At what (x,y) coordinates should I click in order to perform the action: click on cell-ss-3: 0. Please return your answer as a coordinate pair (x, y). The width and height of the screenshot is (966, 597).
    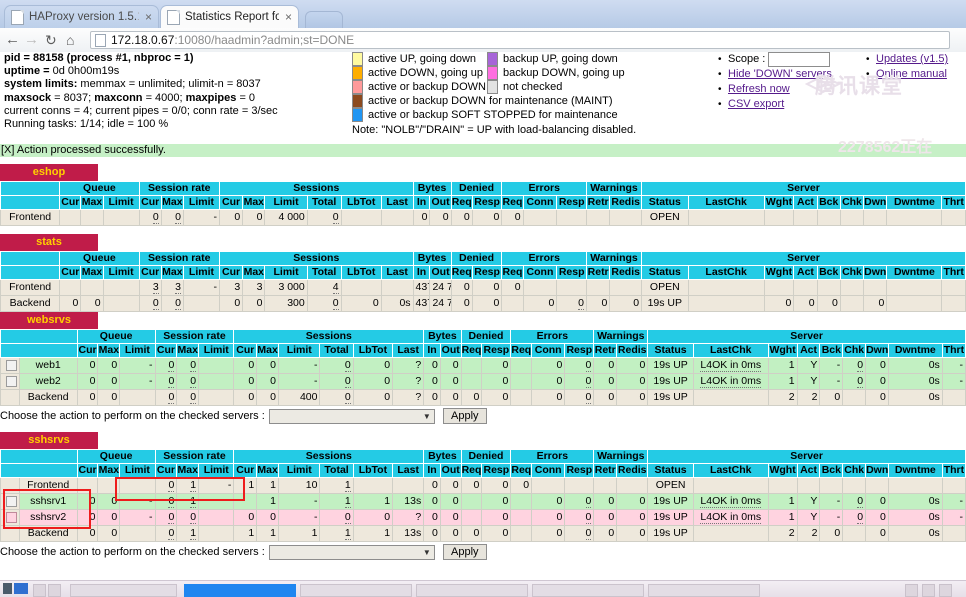
    Looking at the image, I should click on (336, 397).